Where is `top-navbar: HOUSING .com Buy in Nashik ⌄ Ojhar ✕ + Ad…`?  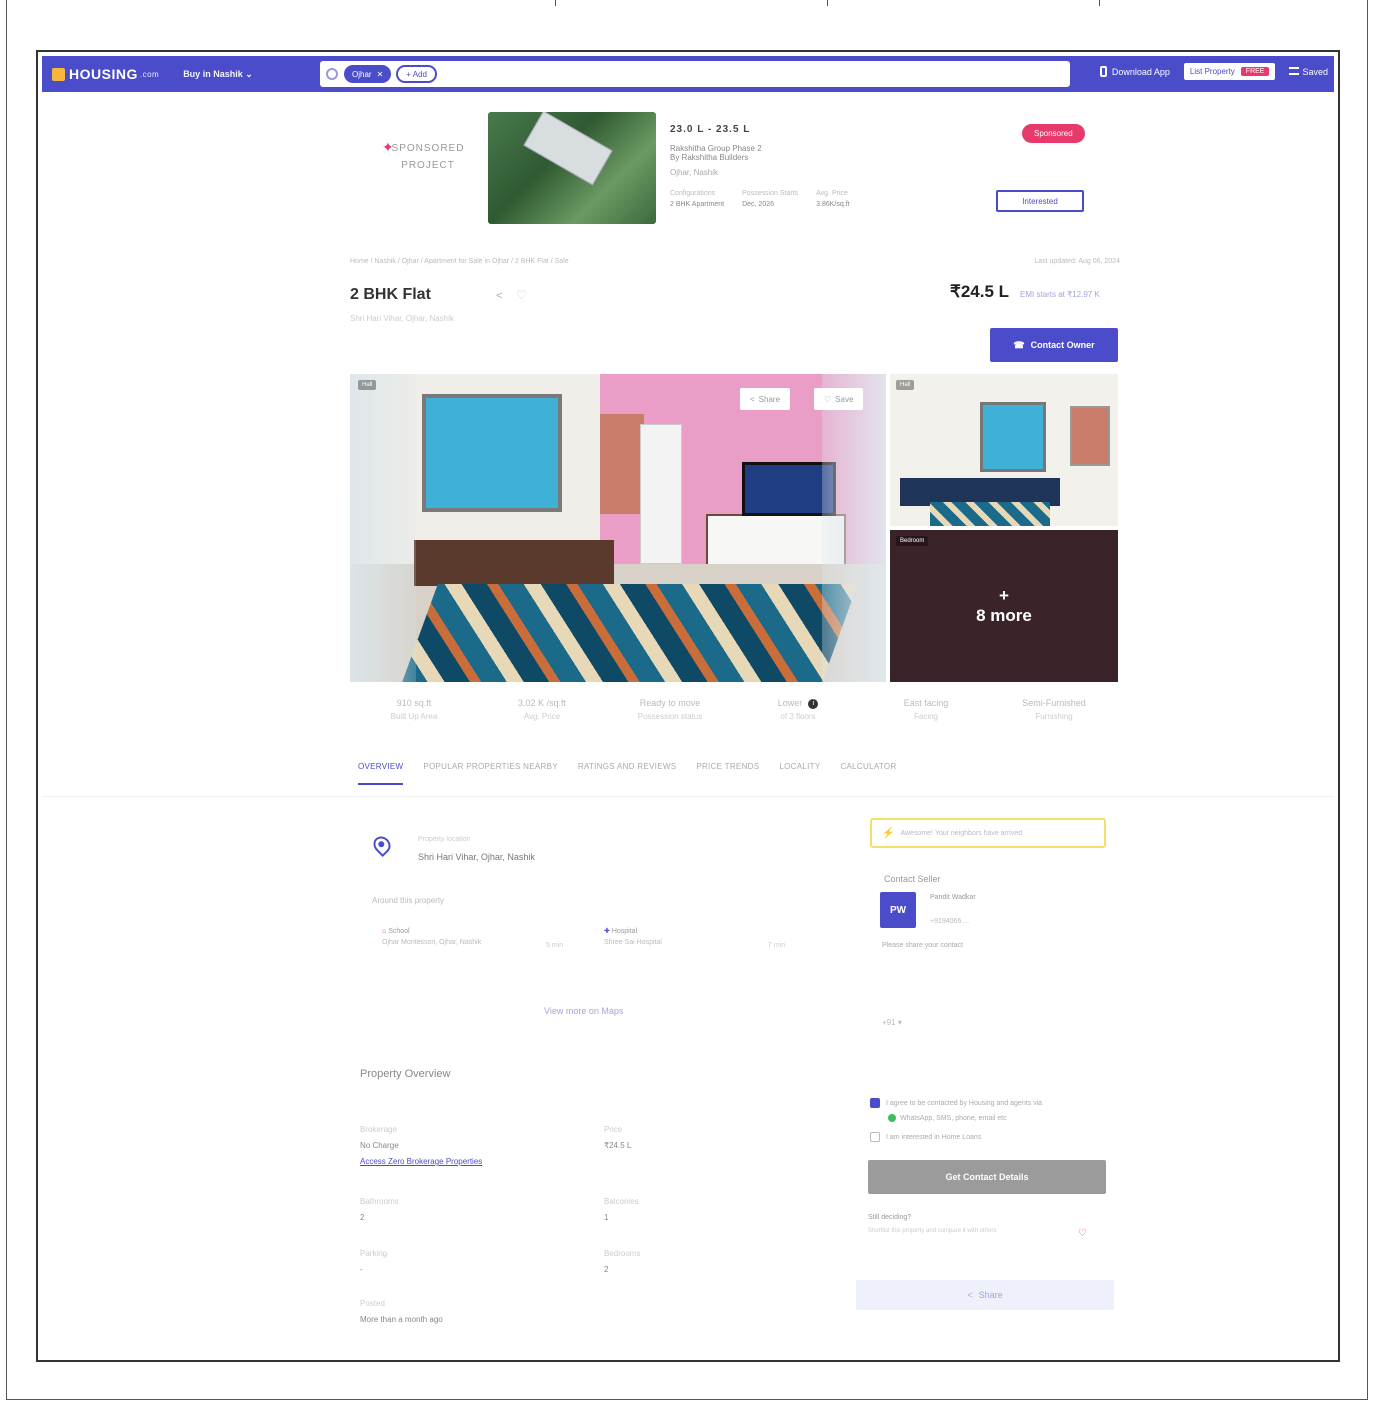
top-navbar: HOUSING .com Buy in Nashik ⌄ Ojhar ✕ + Ad… is located at coordinates (688, 74).